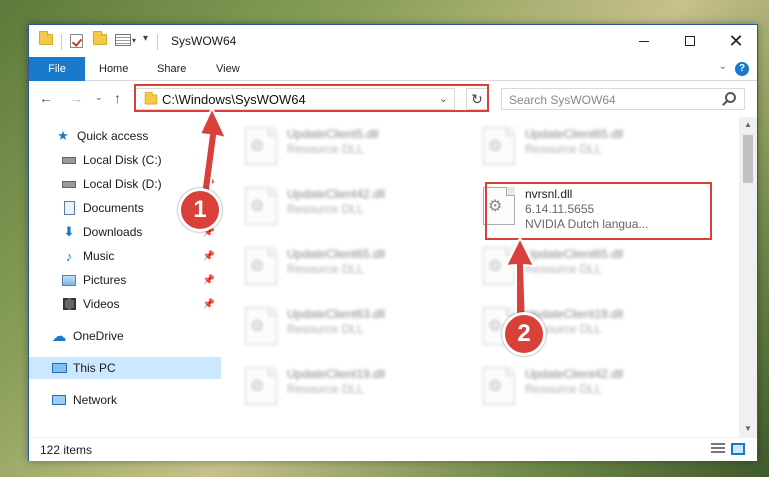 The width and height of the screenshot is (769, 477). What do you see at coordinates (311, 98) in the screenshot?
I see `address-bar-highlight` at bounding box center [311, 98].